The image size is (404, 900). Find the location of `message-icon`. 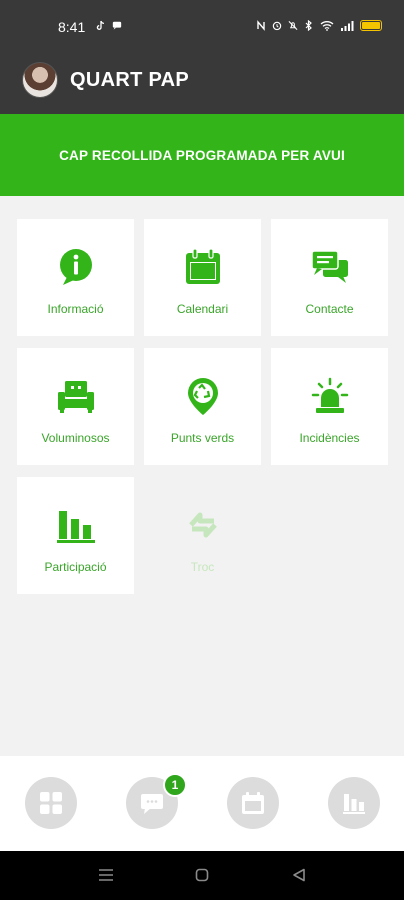

message-icon is located at coordinates (152, 804).